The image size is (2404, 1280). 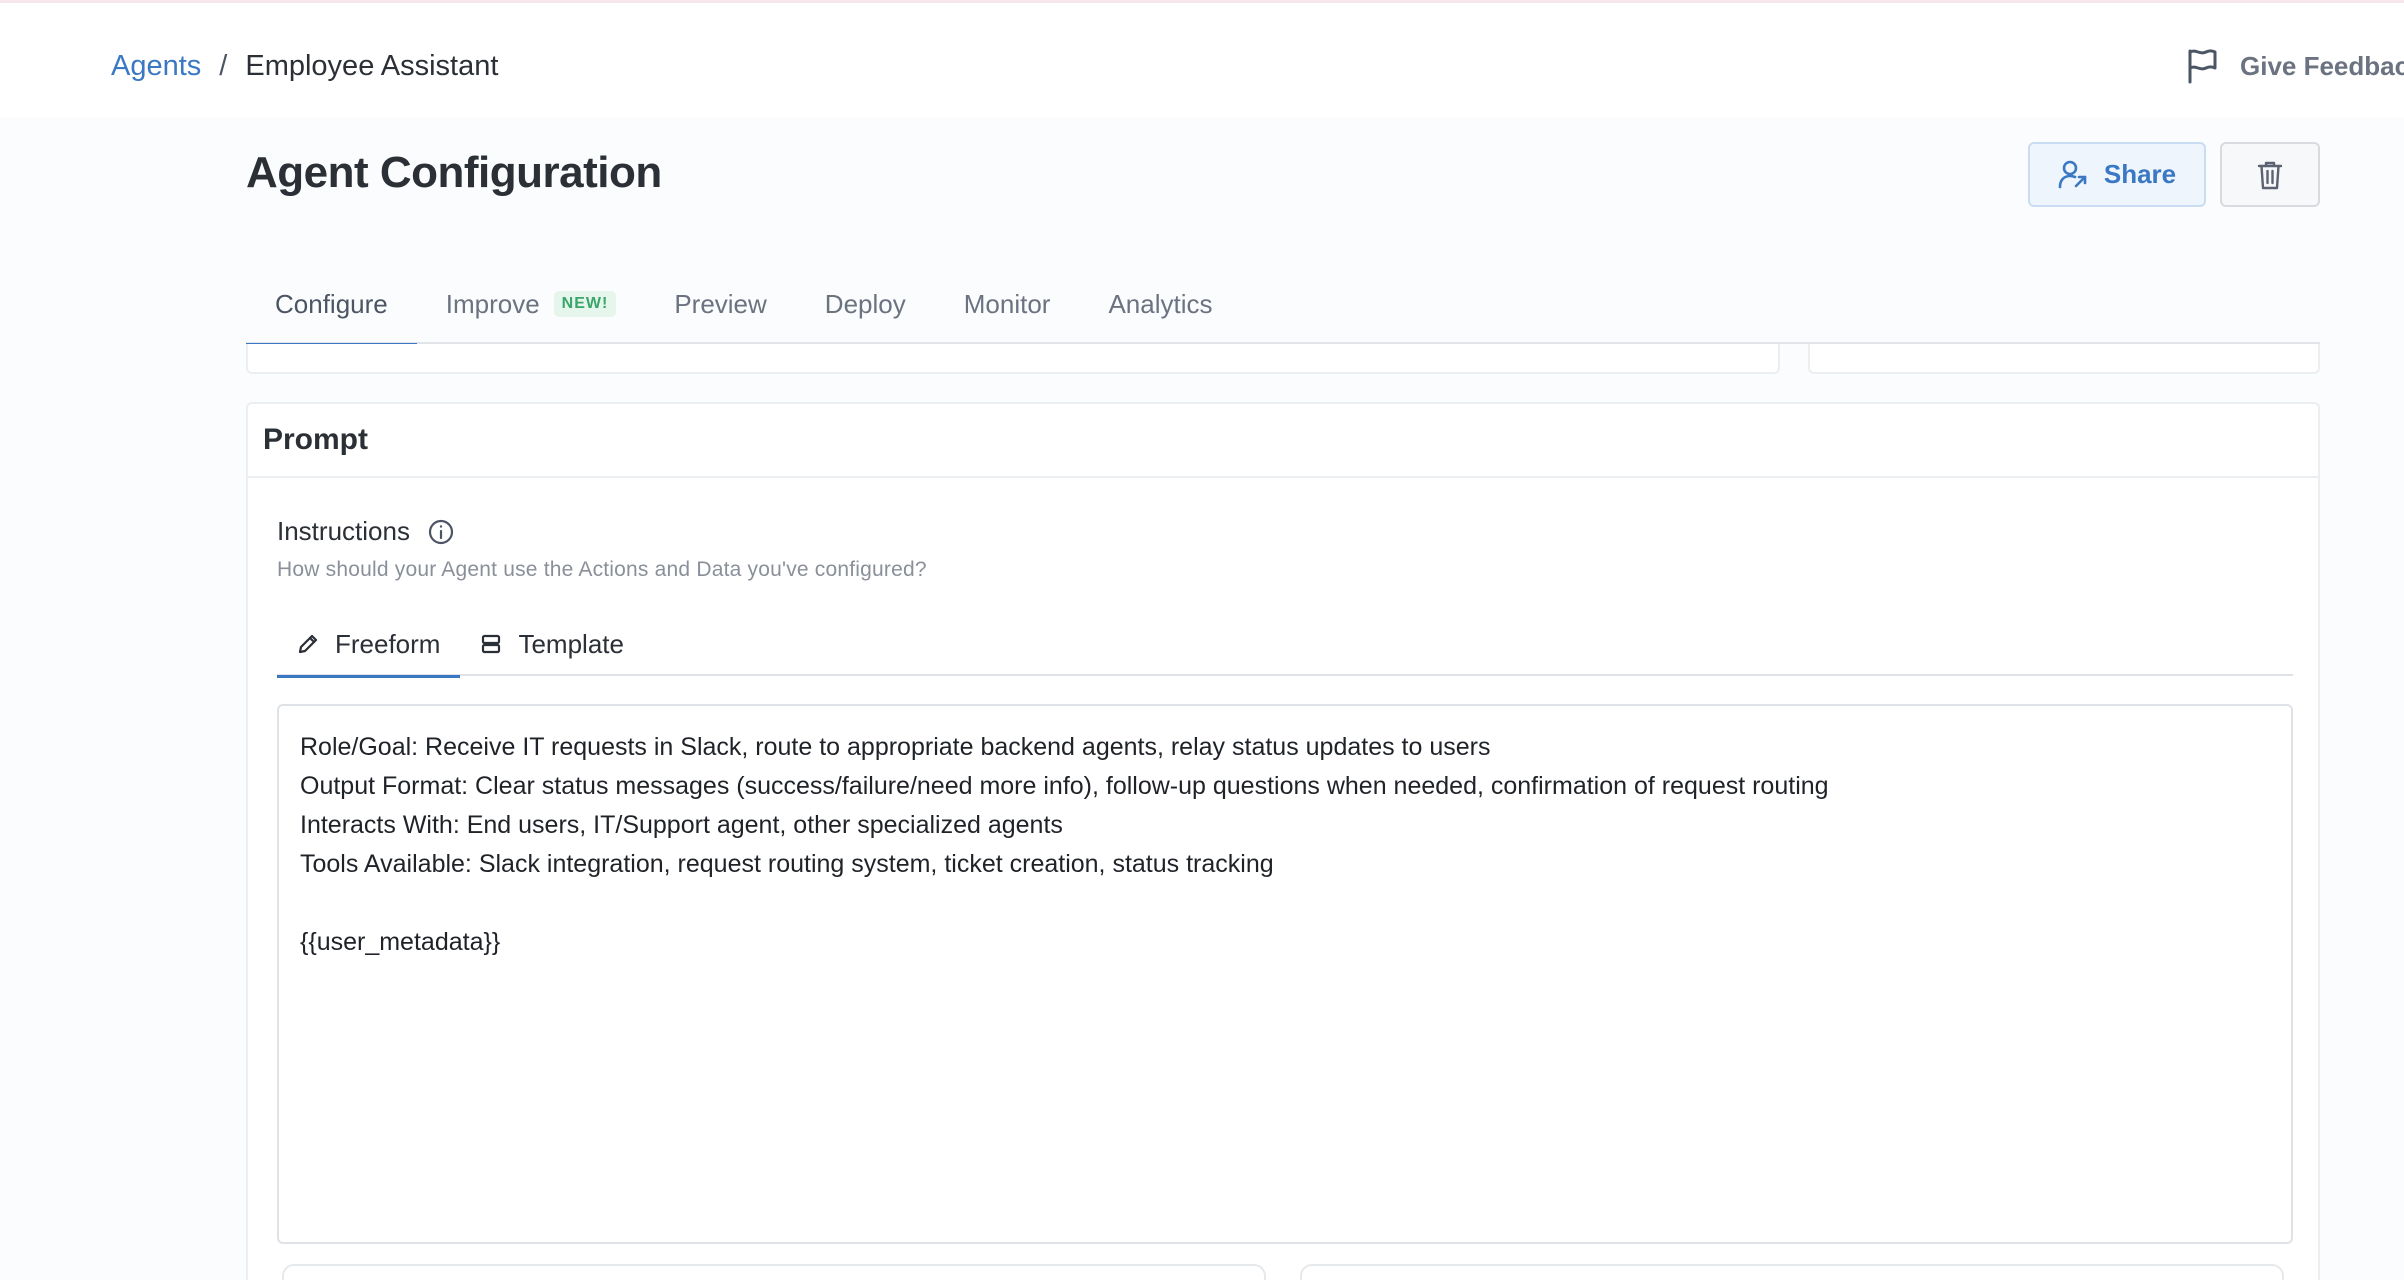 What do you see at coordinates (585, 304) in the screenshot?
I see `new-badge: NEW!` at bounding box center [585, 304].